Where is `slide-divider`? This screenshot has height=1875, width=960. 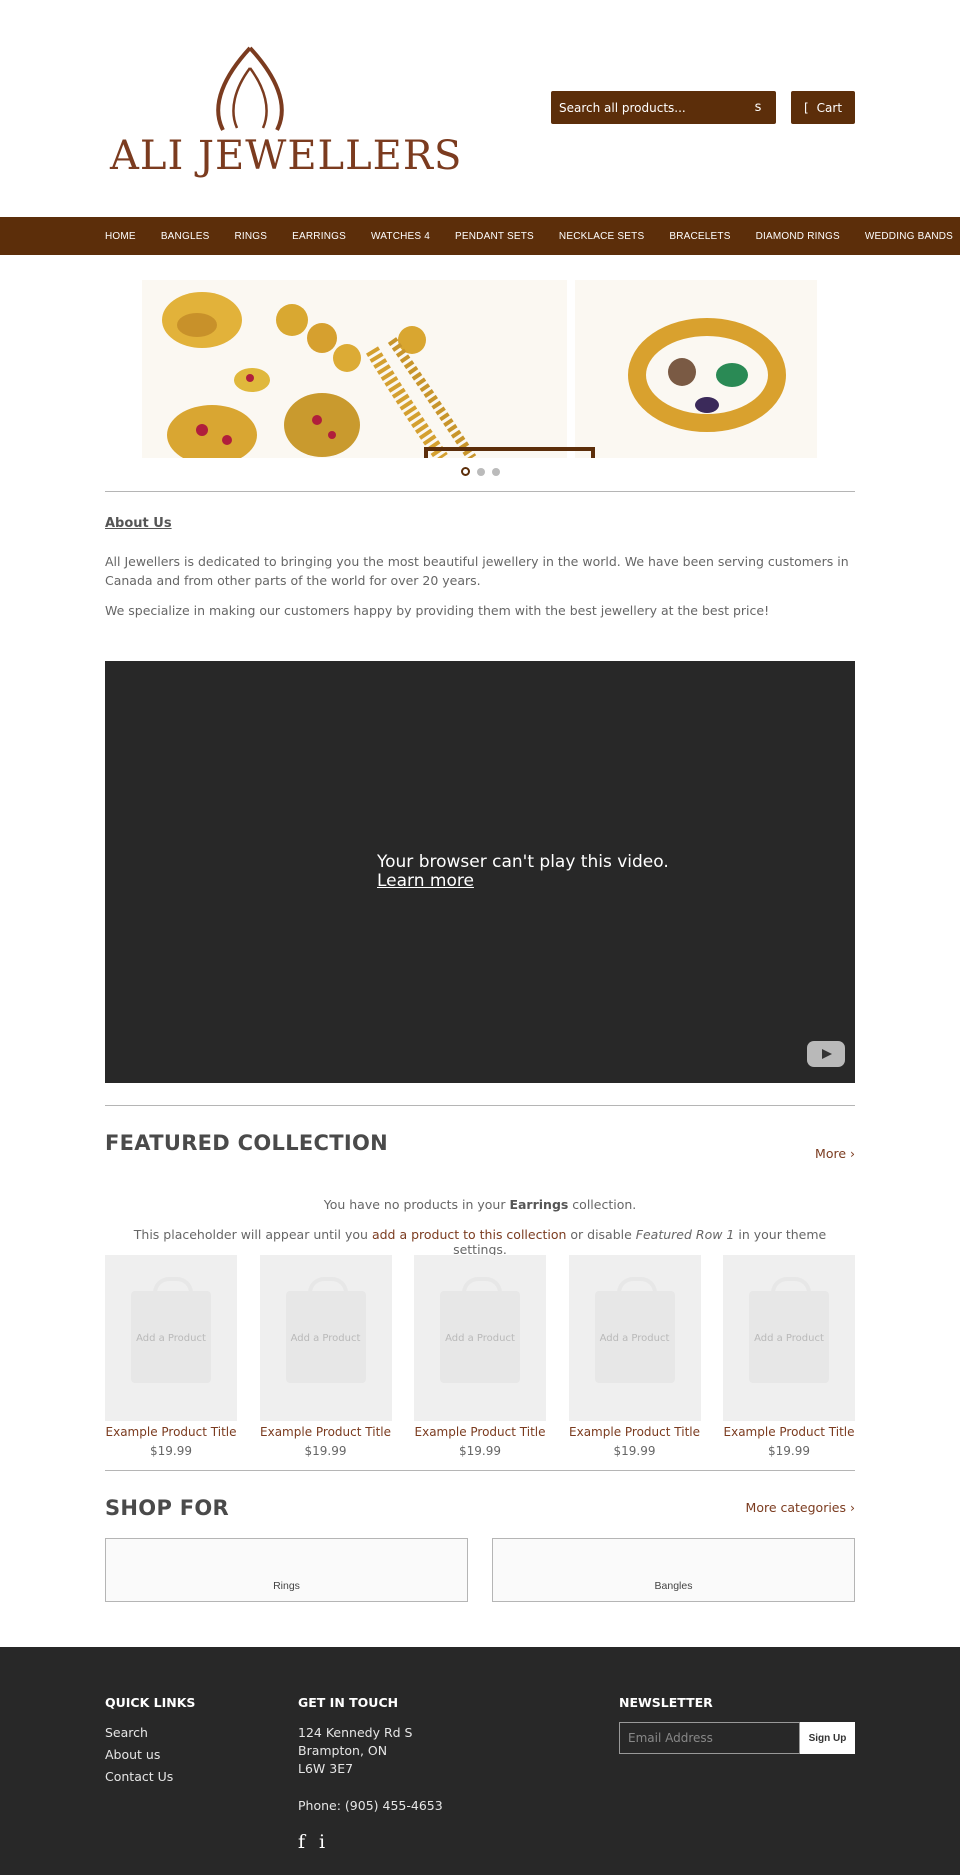 slide-divider is located at coordinates (571, 369).